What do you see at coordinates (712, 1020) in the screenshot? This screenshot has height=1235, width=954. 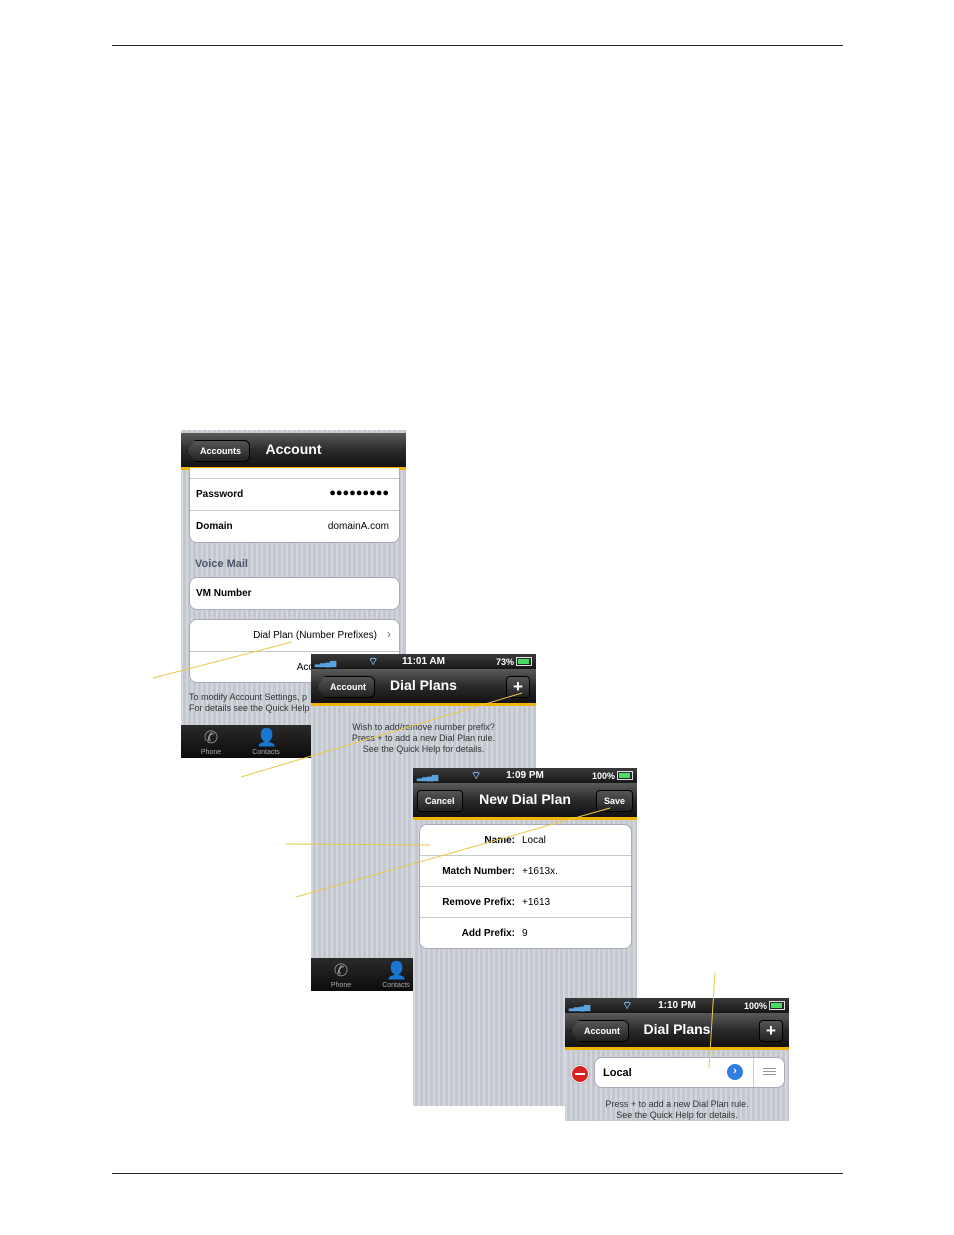 I see `callout-item-line` at bounding box center [712, 1020].